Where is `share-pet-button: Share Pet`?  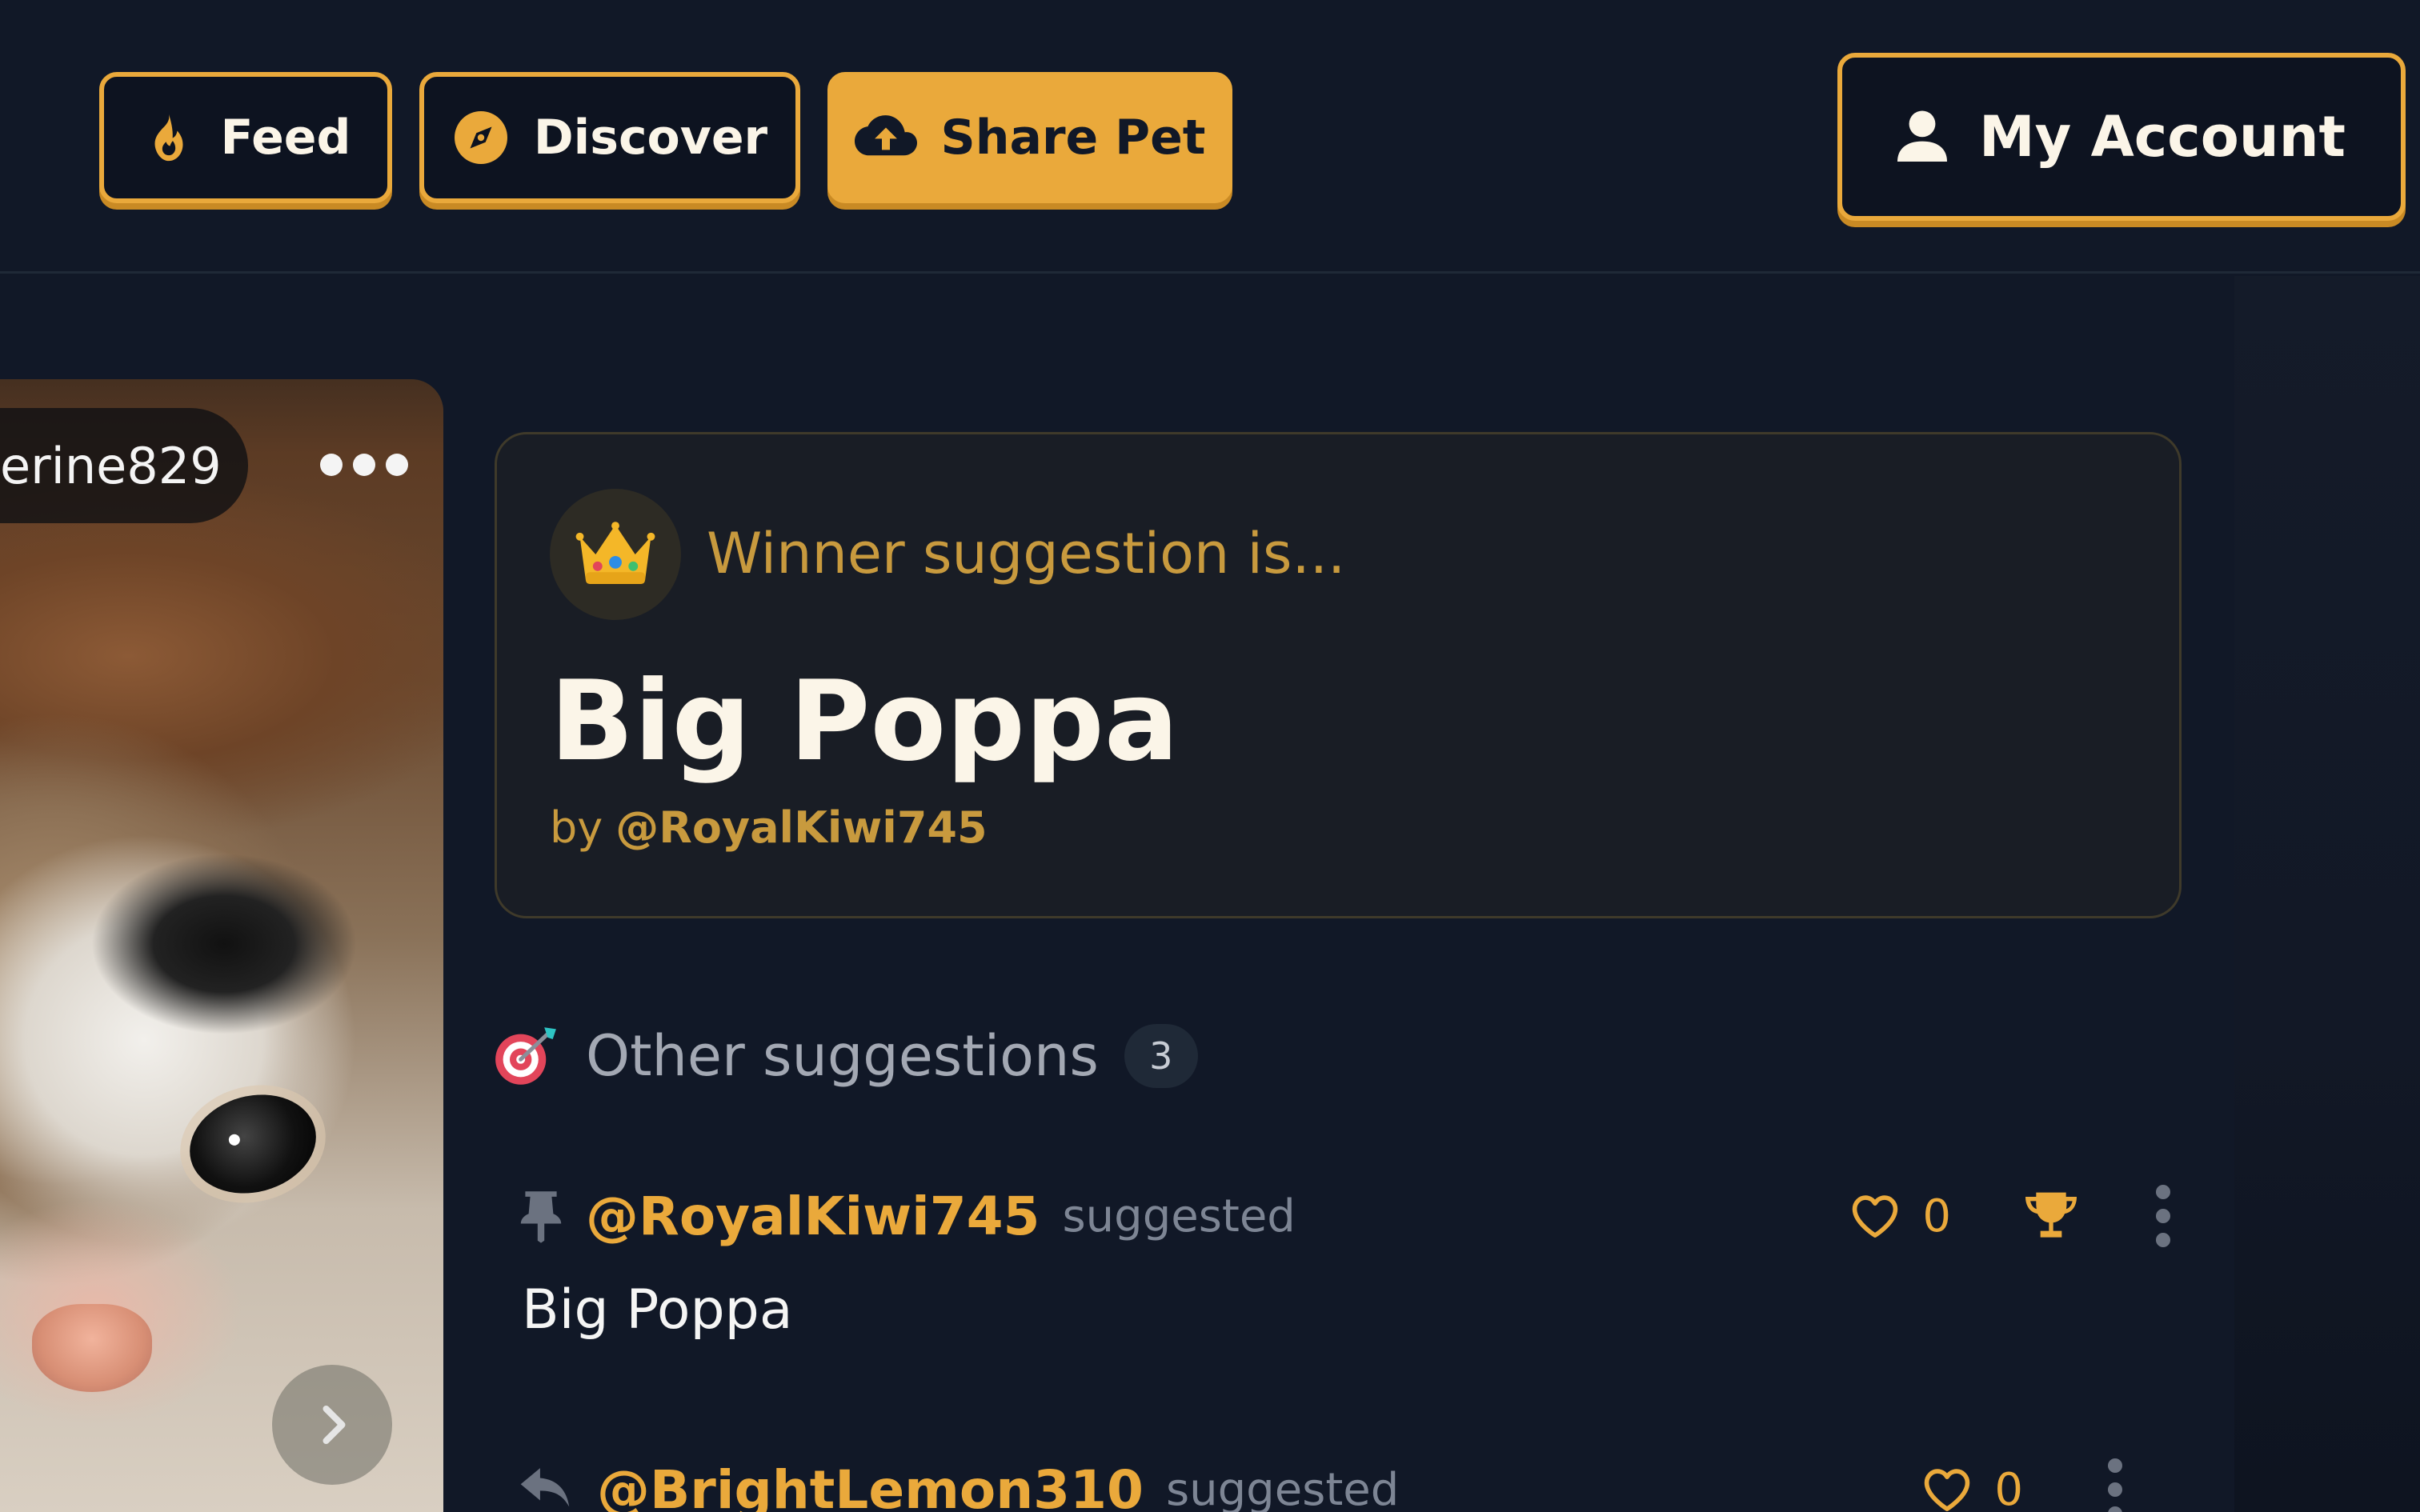 share-pet-button: Share Pet is located at coordinates (1029, 137).